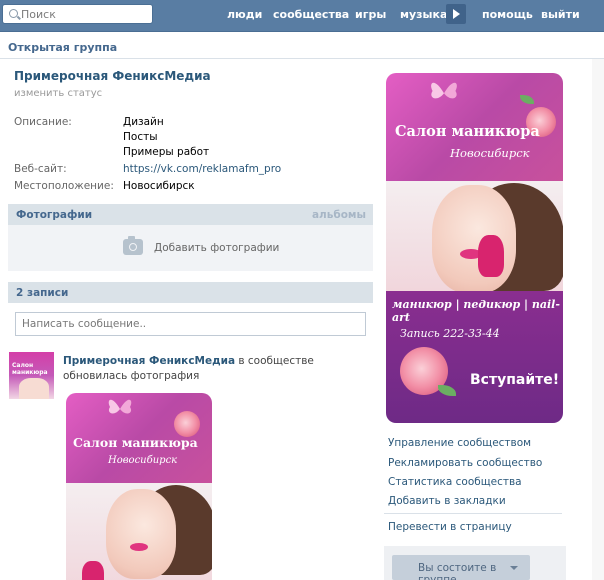 The image size is (604, 580). I want to click on search-input, so click(85, 14).